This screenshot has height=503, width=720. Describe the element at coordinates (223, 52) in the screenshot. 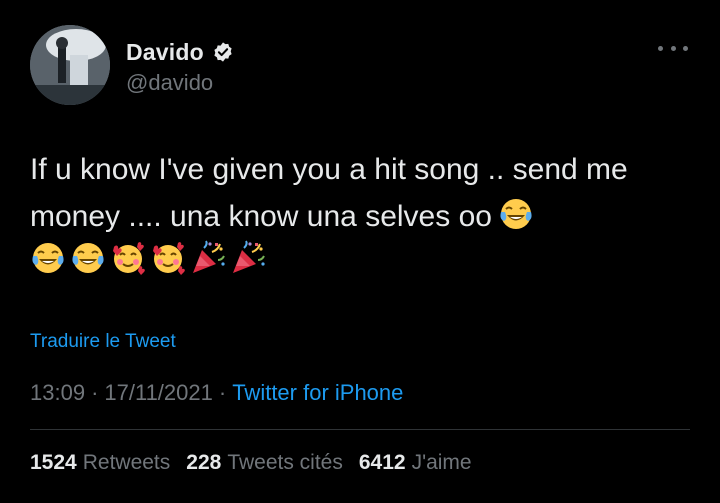

I see `verified-badge-icon` at that location.